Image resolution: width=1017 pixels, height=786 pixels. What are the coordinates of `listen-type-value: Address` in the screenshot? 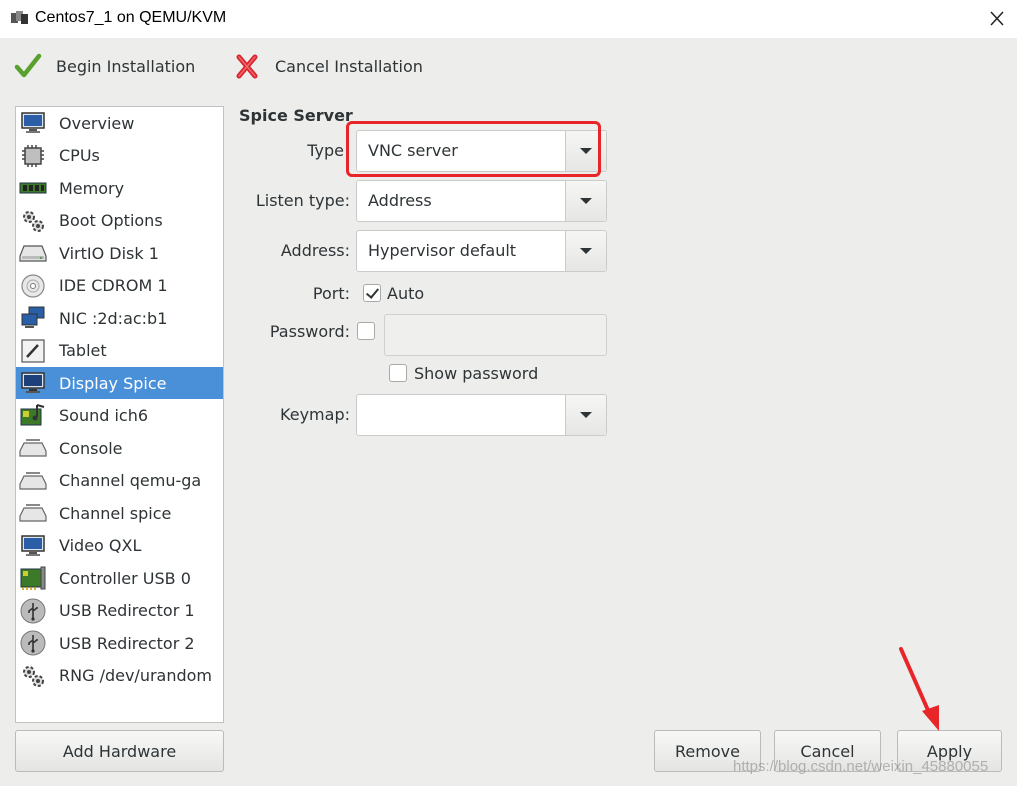 It's located at (400, 200).